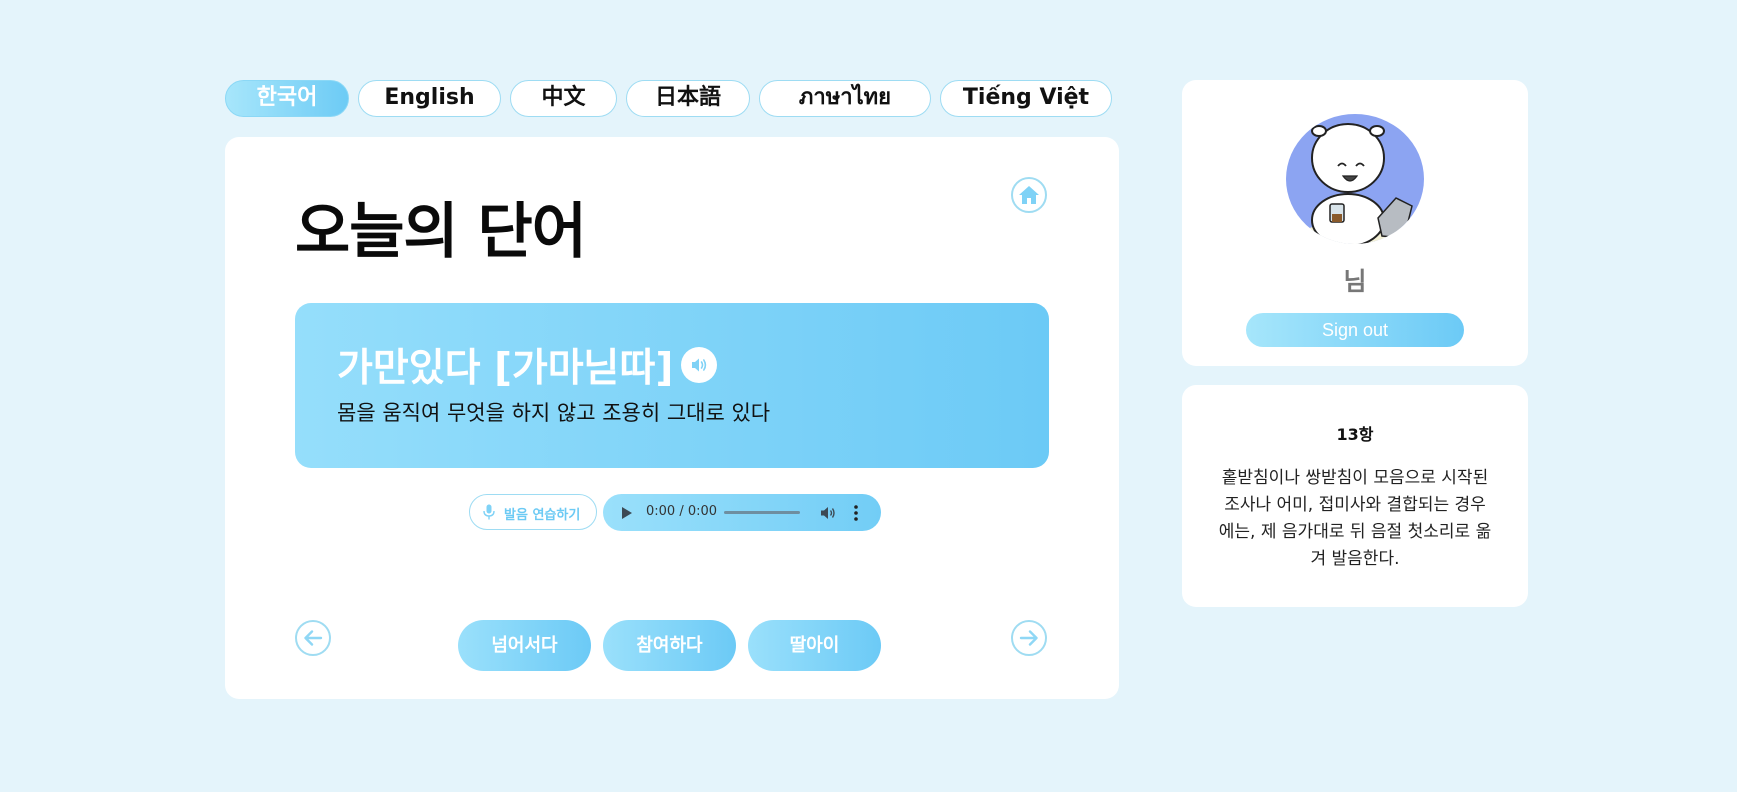 The height and width of the screenshot is (792, 1737). I want to click on lang-tab-thai: ภาษาไทย, so click(845, 98).